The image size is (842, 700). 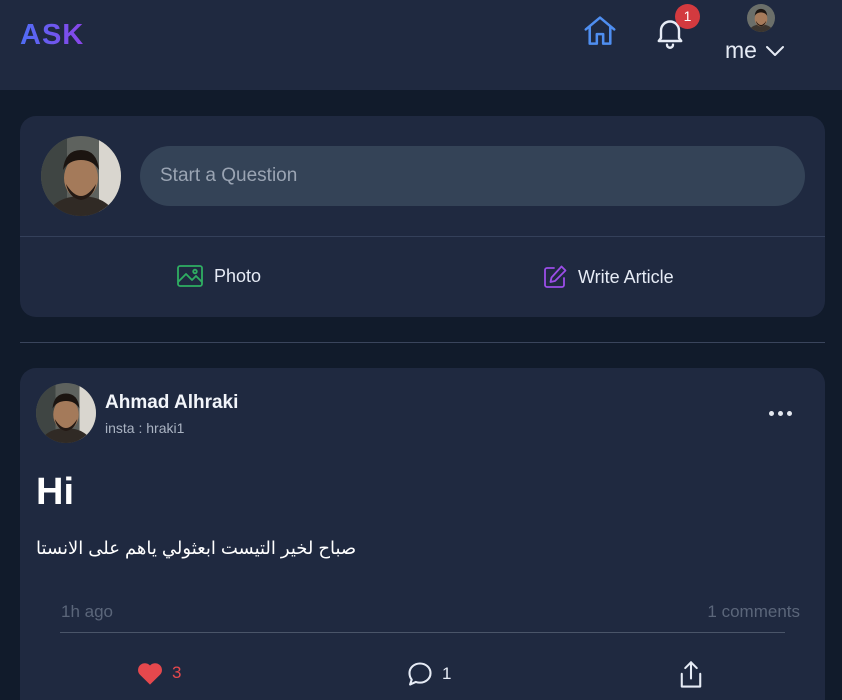 What do you see at coordinates (145, 428) in the screenshot?
I see `author-subtitle: insta : hraki1` at bounding box center [145, 428].